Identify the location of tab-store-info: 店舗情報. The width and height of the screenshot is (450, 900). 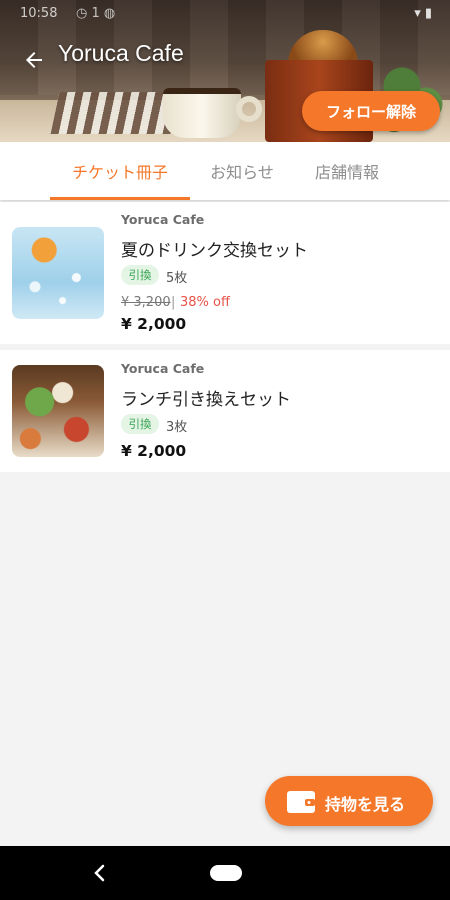
(347, 171).